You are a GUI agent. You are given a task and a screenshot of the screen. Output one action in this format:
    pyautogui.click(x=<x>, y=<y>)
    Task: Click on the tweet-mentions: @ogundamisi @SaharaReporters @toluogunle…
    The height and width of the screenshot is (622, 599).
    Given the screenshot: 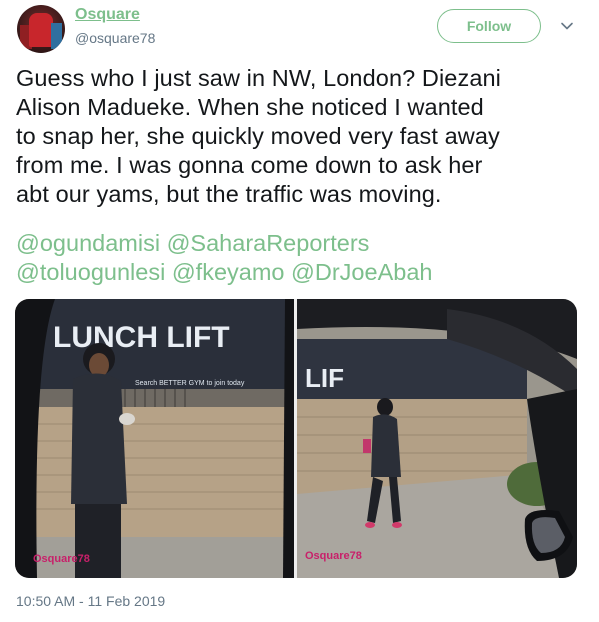 What is the action you would take?
    pyautogui.click(x=301, y=258)
    